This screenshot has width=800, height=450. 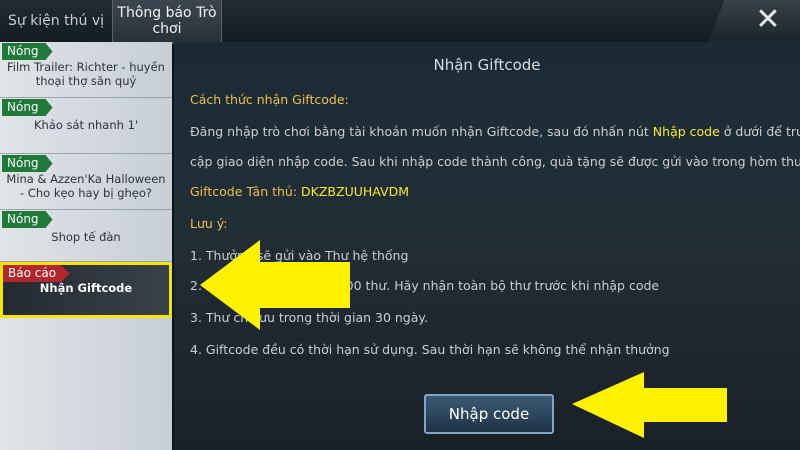 What do you see at coordinates (761, 131) in the screenshot?
I see `description-text-end: ở dưới để truy` at bounding box center [761, 131].